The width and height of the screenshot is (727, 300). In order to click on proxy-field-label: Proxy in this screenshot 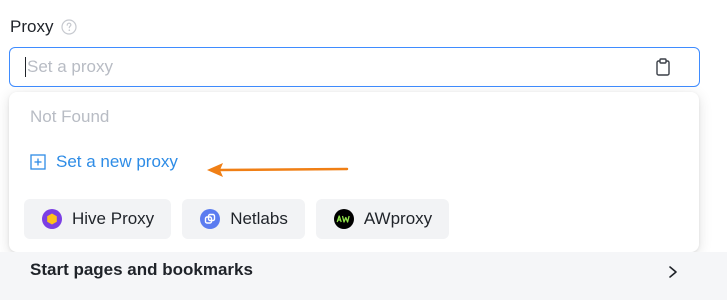, I will do `click(44, 27)`.